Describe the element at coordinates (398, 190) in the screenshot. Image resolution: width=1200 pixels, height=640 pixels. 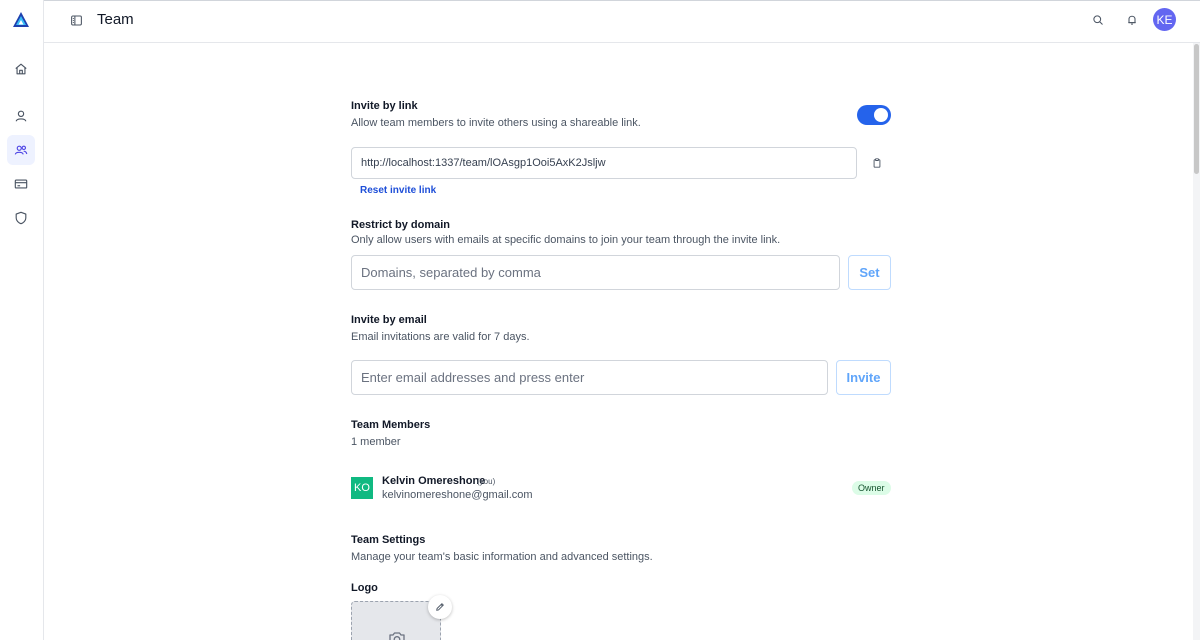
I see `reset-invite-link: Reset invite link` at that location.